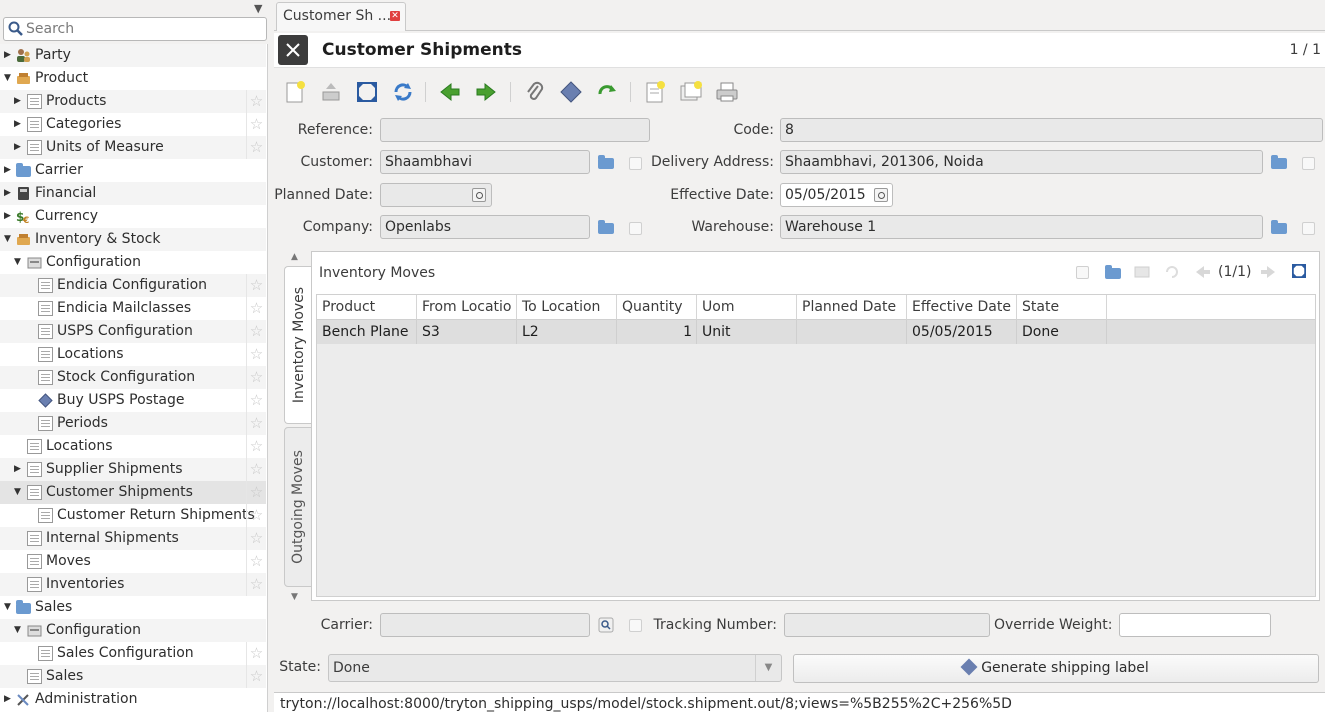  What do you see at coordinates (1279, 227) in the screenshot?
I see `warehouse-open-folder-icon` at bounding box center [1279, 227].